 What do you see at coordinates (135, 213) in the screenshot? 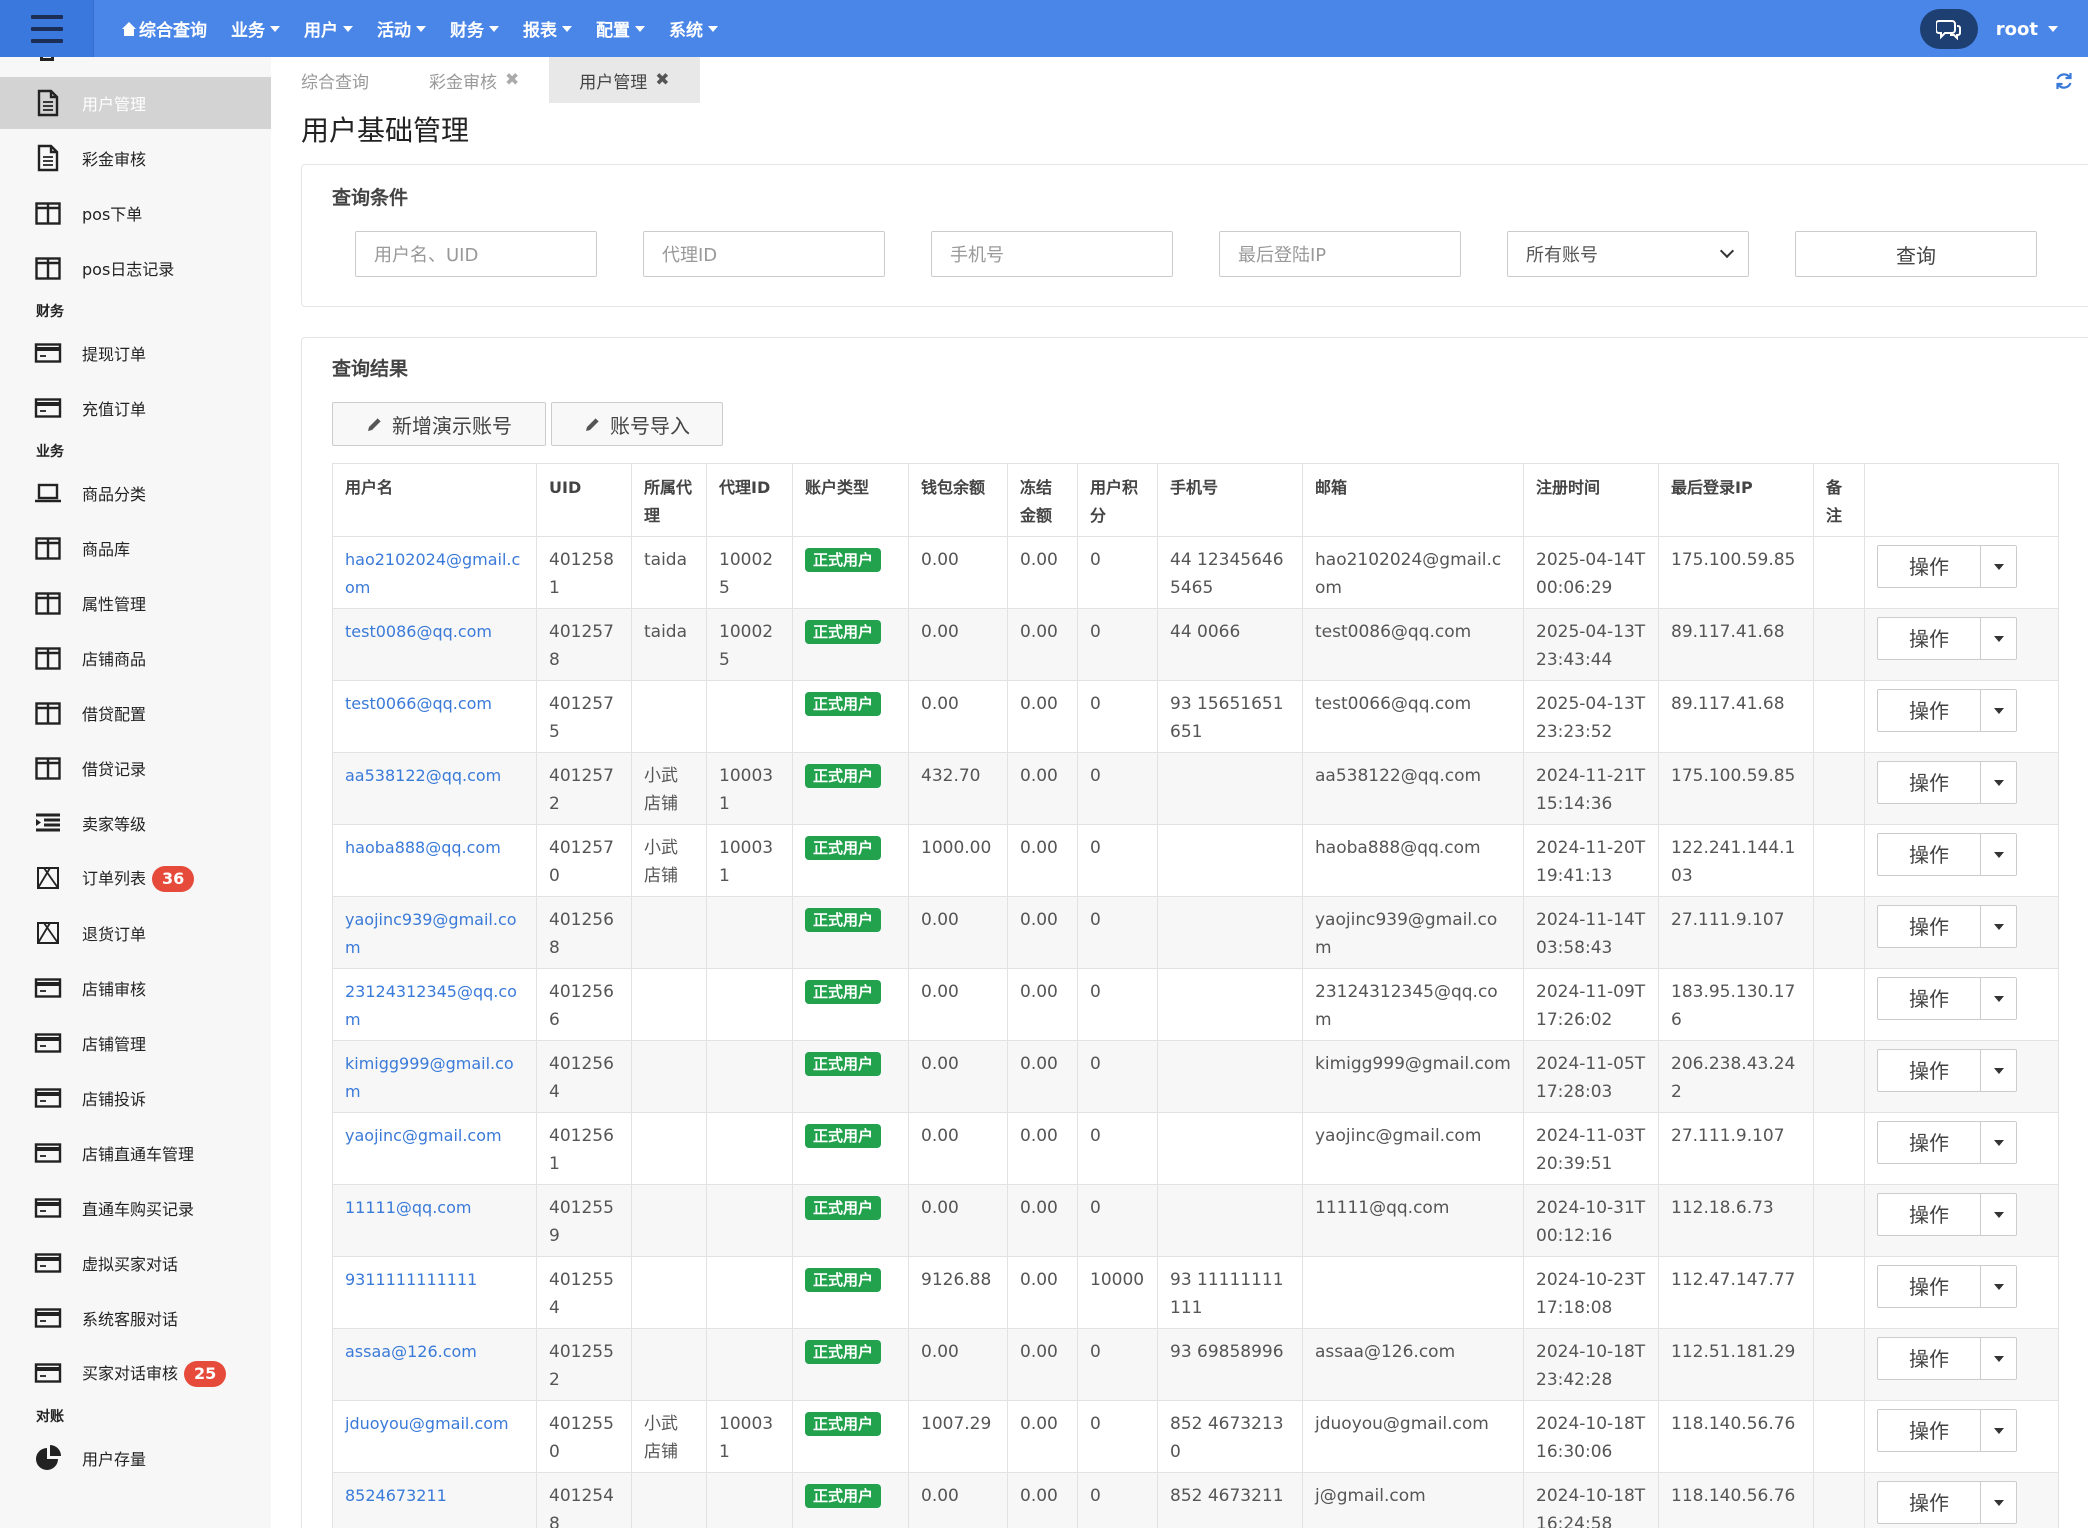
I see `sidebar-item-2: pos下单` at bounding box center [135, 213].